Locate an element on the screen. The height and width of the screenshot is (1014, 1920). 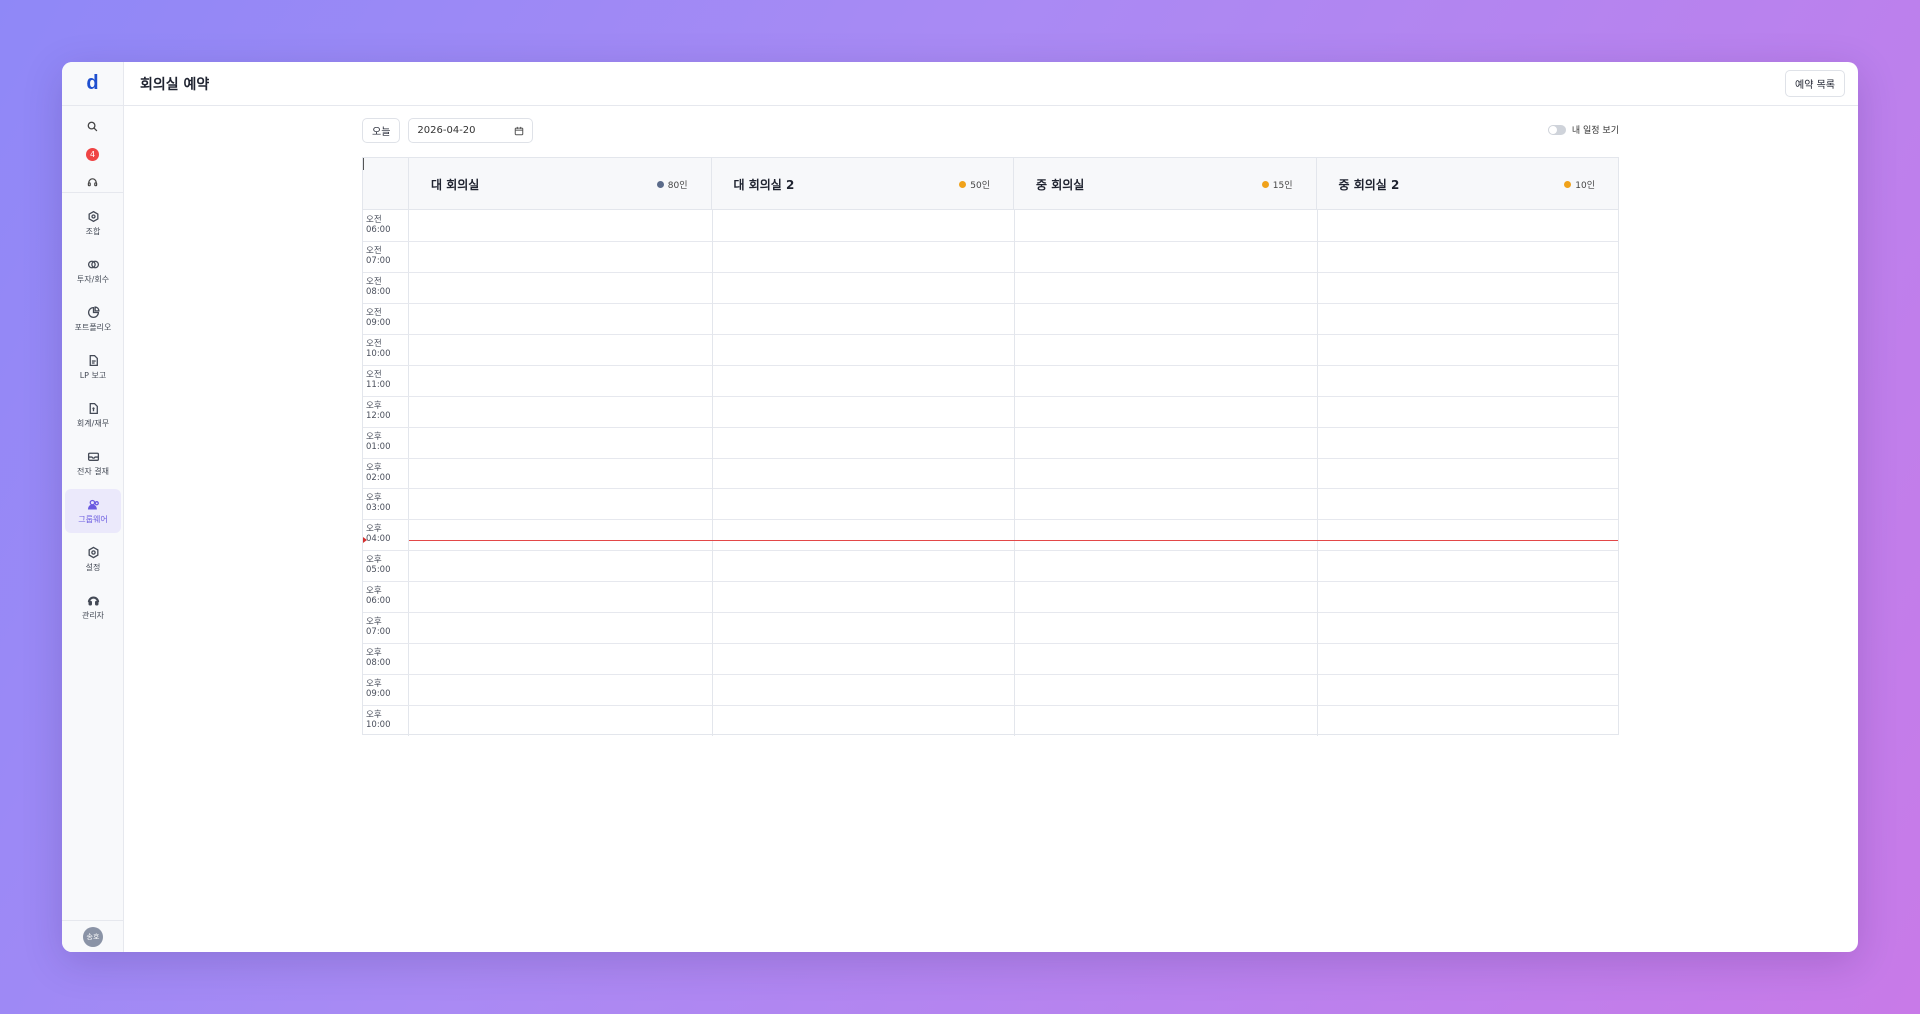
room-header: 대 회의실 2 50인 is located at coordinates (863, 184).